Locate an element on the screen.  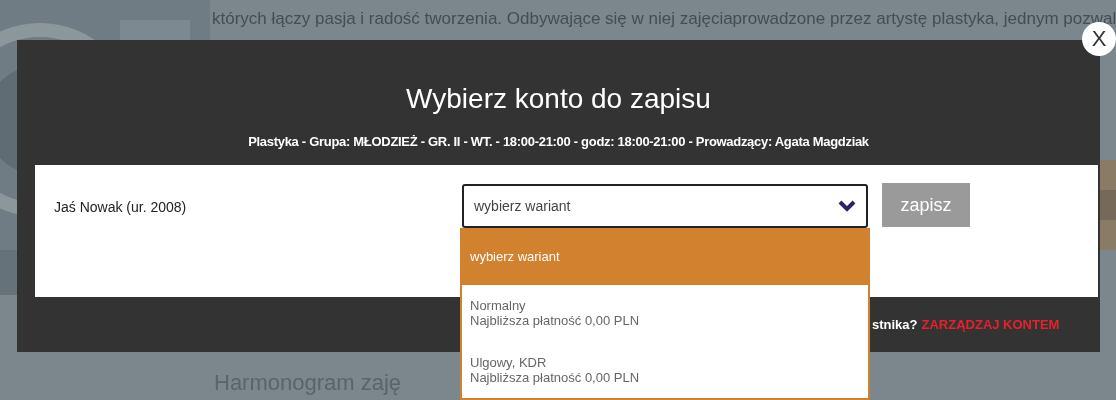
modal-subtitle: Plastyka - Grupa: MŁODZIEŻ - GR. II - WT. - 18:00-21:00 - godz: 18:00-21:00 - Prowadzący: Agata Magdziak is located at coordinates (558, 142).